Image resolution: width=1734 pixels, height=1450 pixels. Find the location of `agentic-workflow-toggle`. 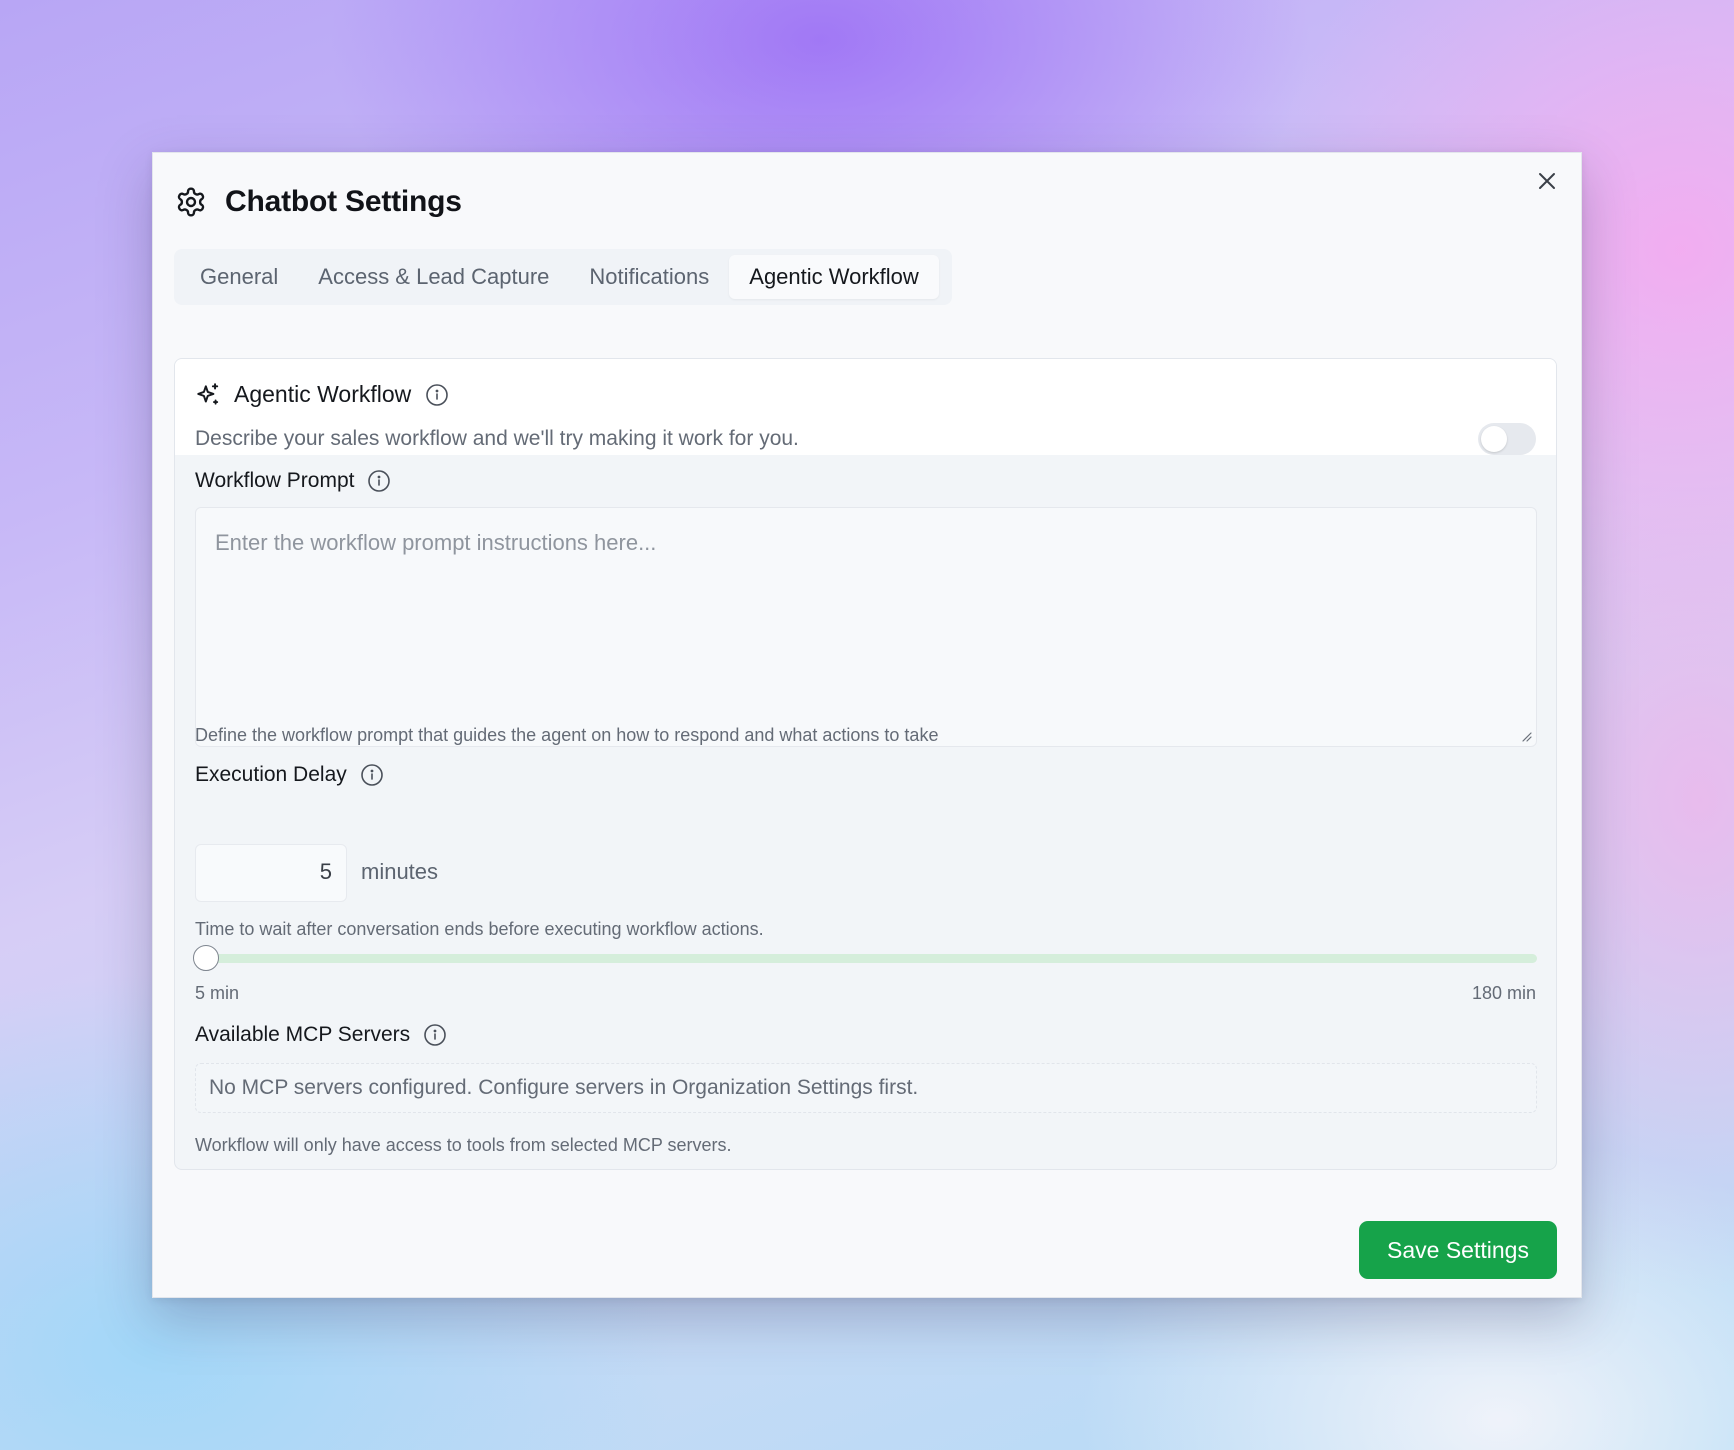

agentic-workflow-toggle is located at coordinates (1507, 439).